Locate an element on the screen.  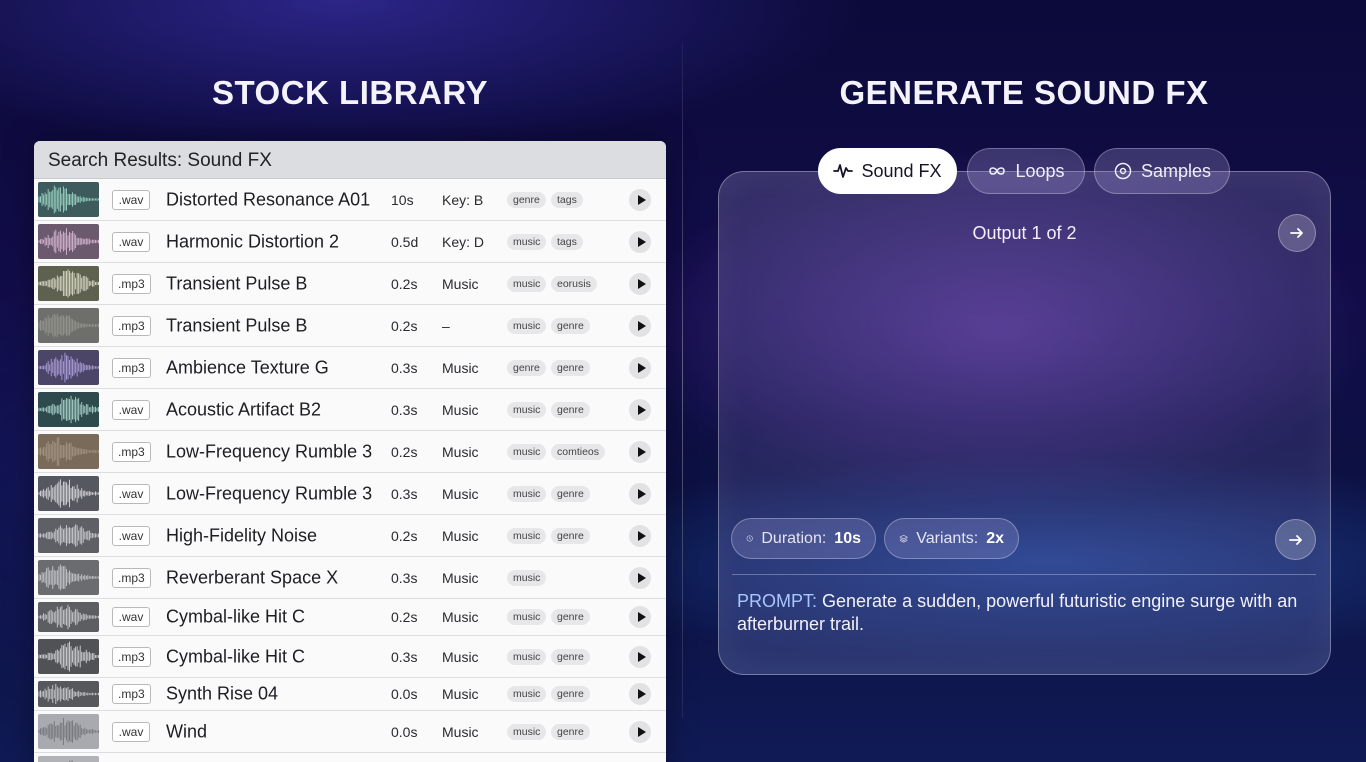
panel-divider is located at coordinates (682, 380).